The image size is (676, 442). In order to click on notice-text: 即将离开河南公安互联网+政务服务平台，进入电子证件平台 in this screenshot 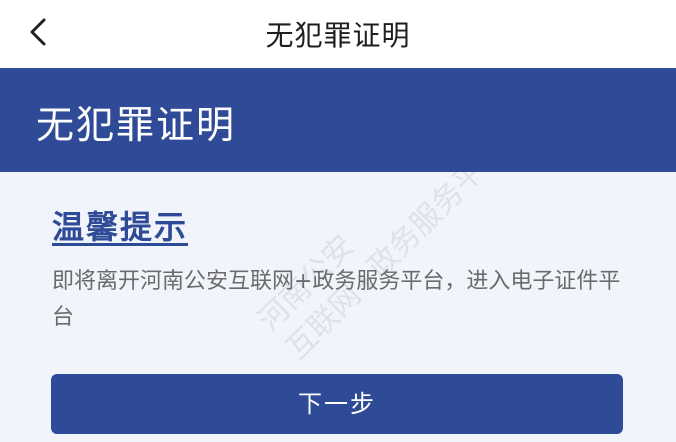, I will do `click(336, 299)`.